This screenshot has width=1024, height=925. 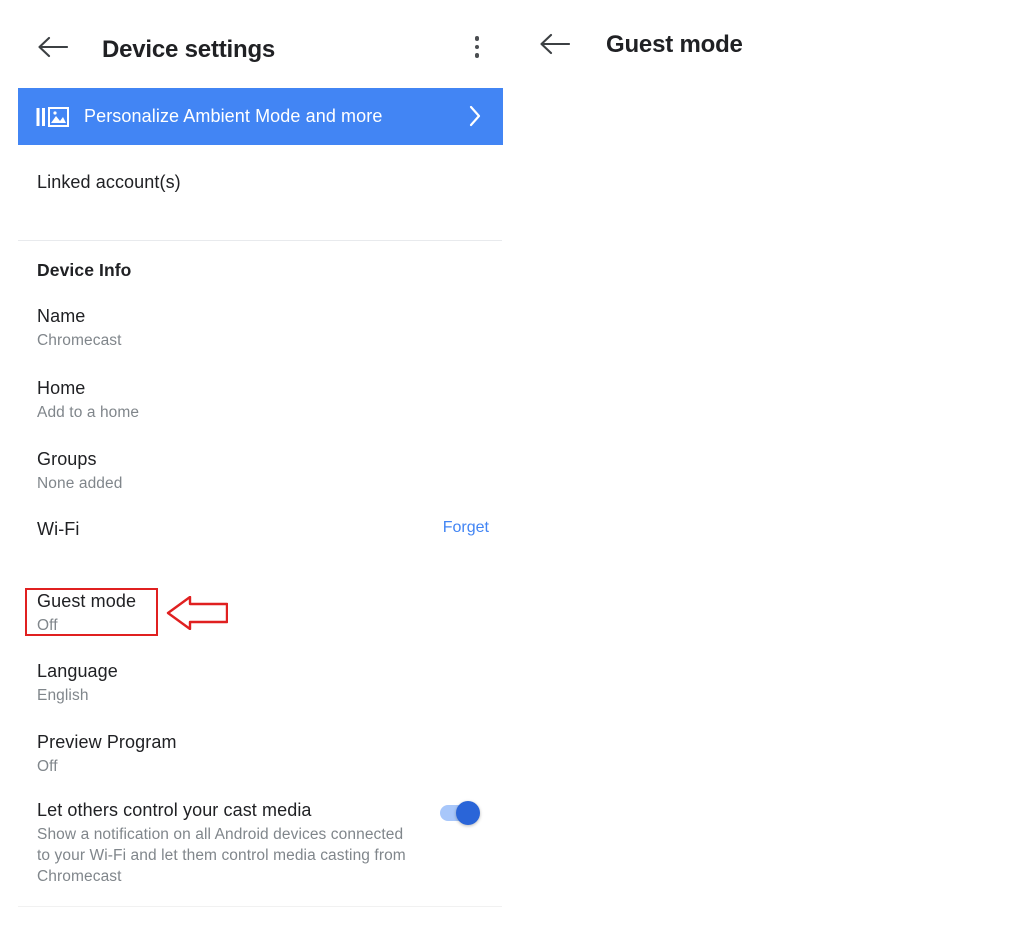 What do you see at coordinates (256, 754) in the screenshot?
I see `list-item-preview-program: Preview Program Off` at bounding box center [256, 754].